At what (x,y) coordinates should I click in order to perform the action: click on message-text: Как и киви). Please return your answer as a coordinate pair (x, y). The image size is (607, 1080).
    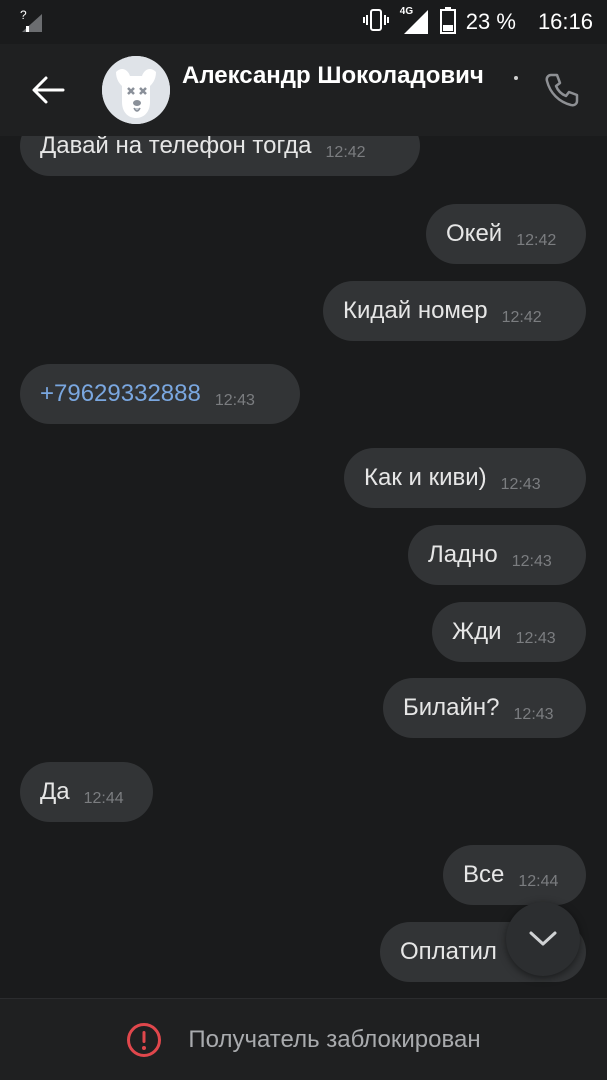
    Looking at the image, I should click on (425, 477).